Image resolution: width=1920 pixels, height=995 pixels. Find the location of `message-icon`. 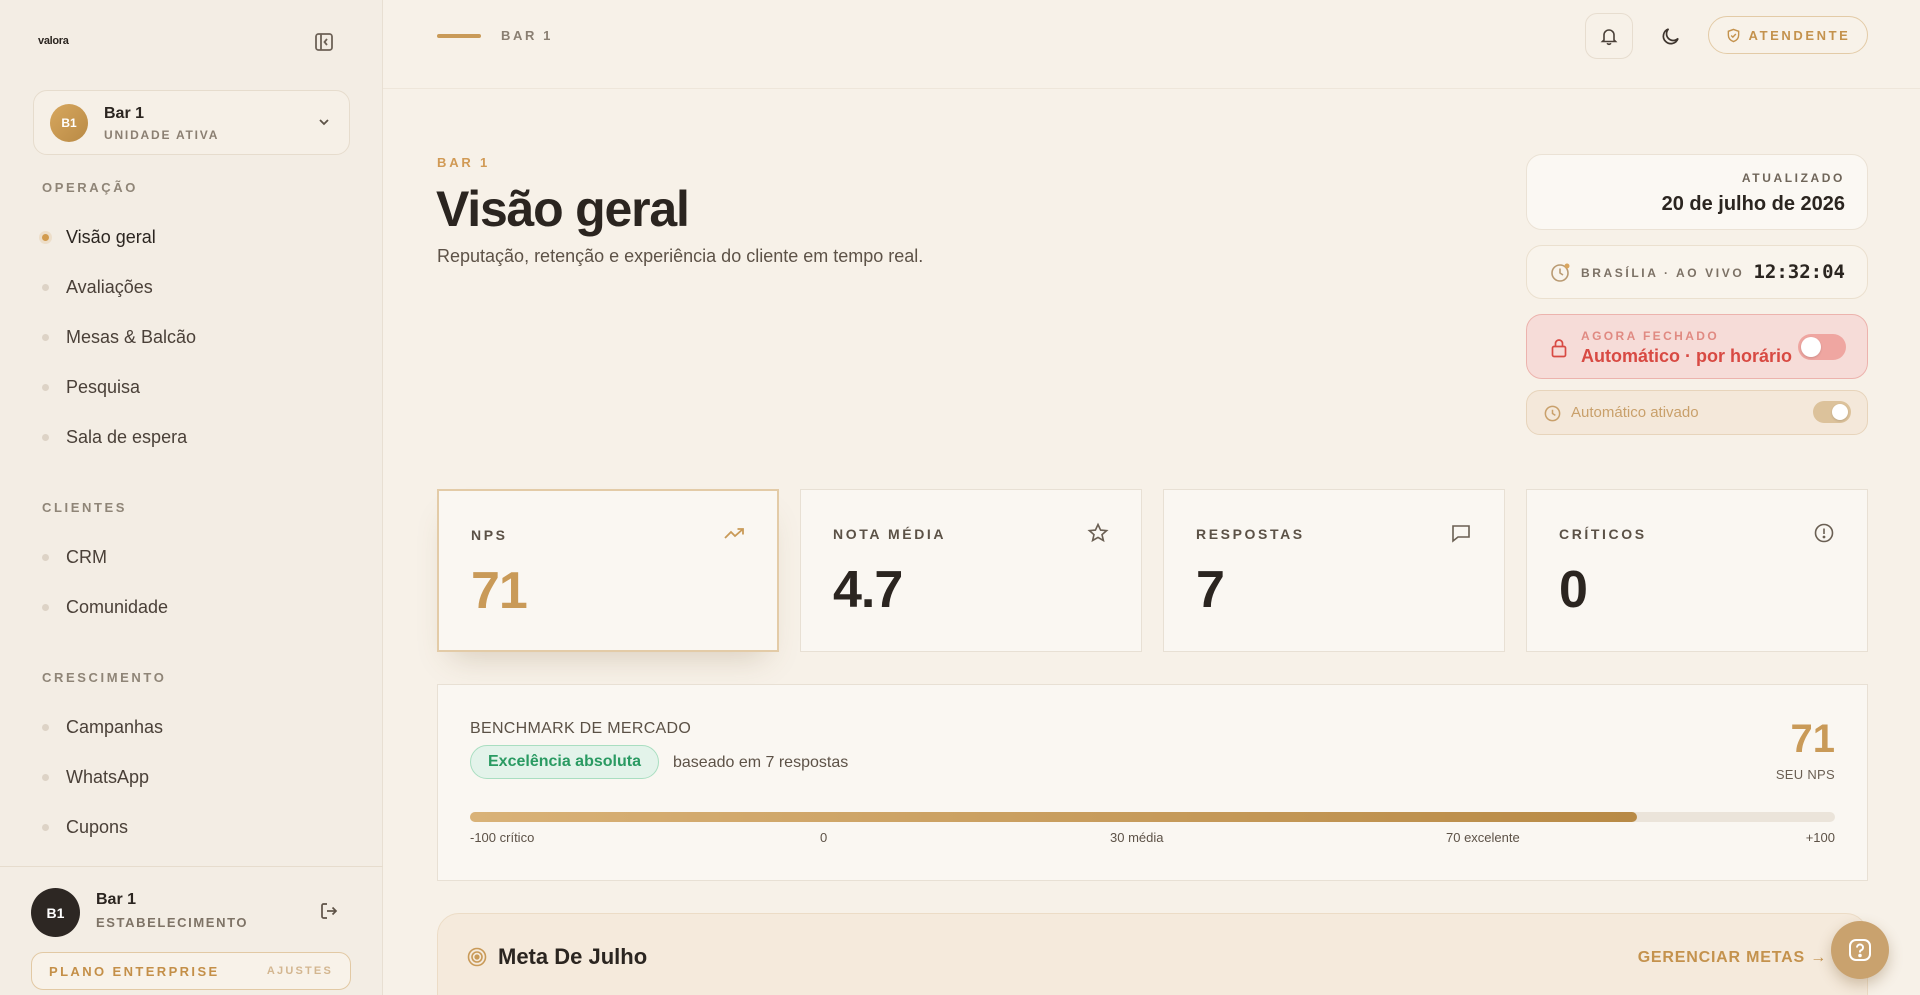

message-icon is located at coordinates (1461, 534).